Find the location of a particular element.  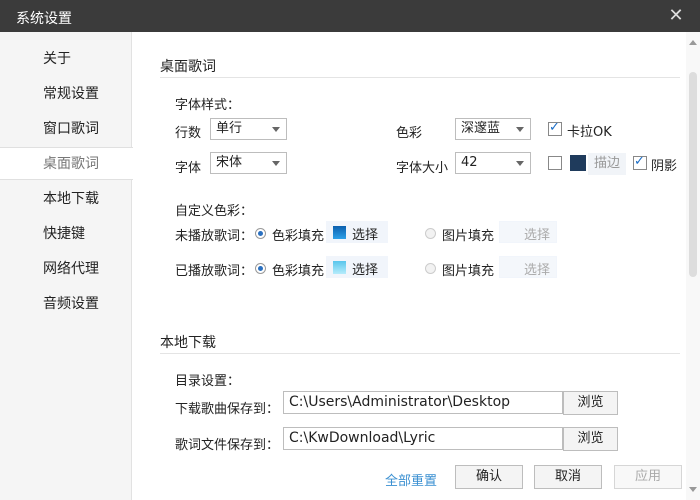

lines-select-value: 单行 is located at coordinates (229, 128).